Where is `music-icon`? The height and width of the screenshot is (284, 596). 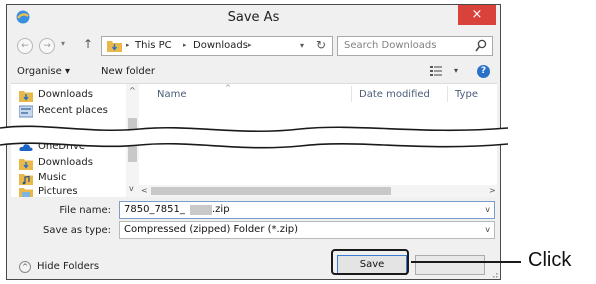 music-icon is located at coordinates (26, 179).